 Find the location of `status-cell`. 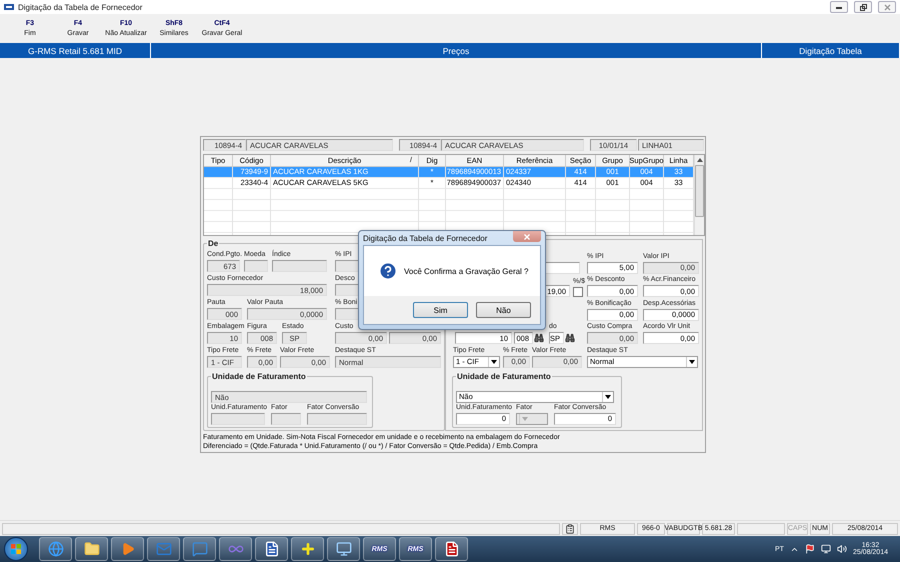

status-cell is located at coordinates (761, 528).